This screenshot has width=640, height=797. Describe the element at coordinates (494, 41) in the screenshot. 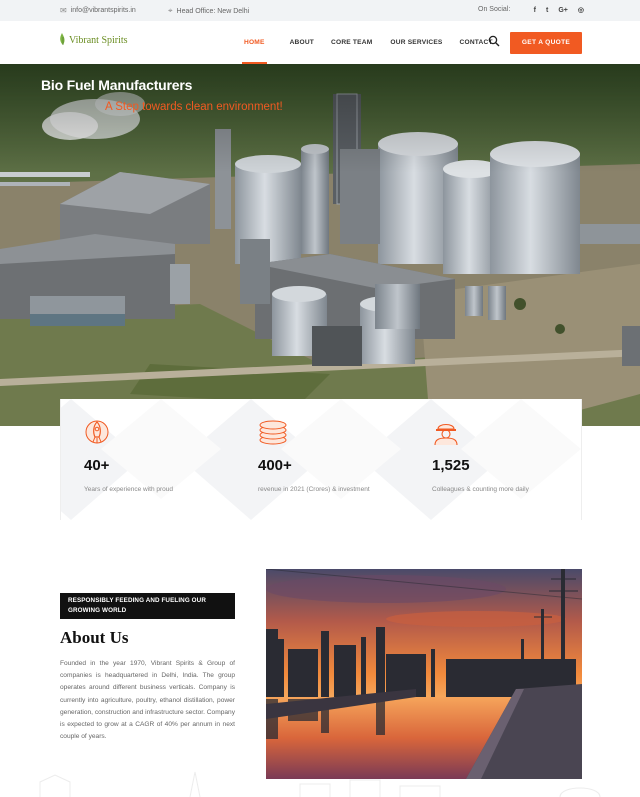

I see `search-icon` at that location.